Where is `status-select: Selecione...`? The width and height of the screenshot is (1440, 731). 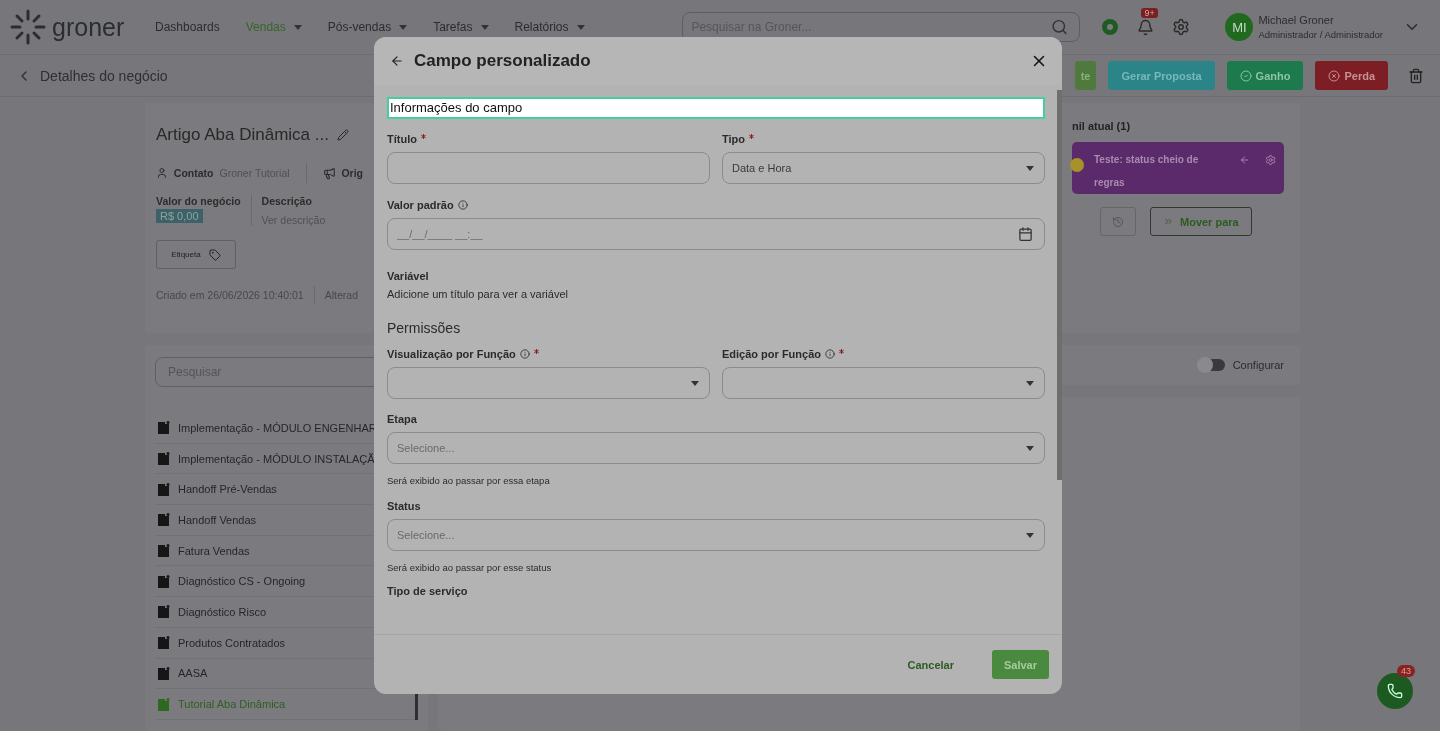
status-select: Selecione... is located at coordinates (716, 535).